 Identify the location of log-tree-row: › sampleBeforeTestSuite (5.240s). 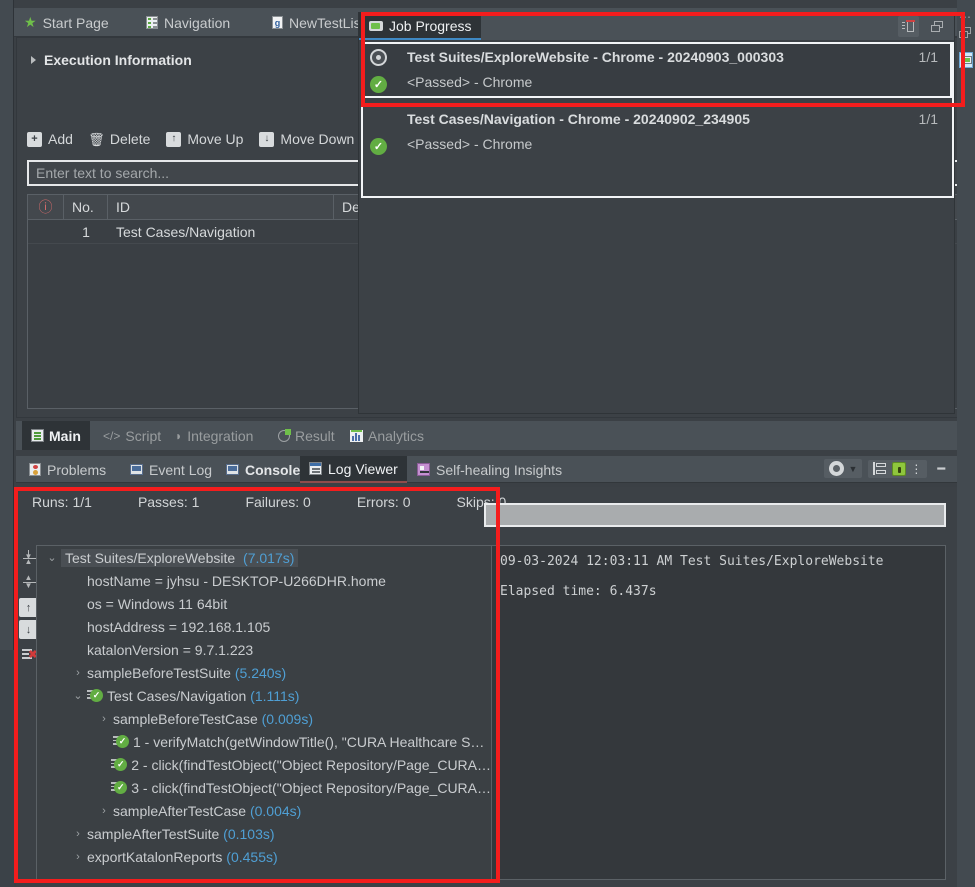
(264, 672).